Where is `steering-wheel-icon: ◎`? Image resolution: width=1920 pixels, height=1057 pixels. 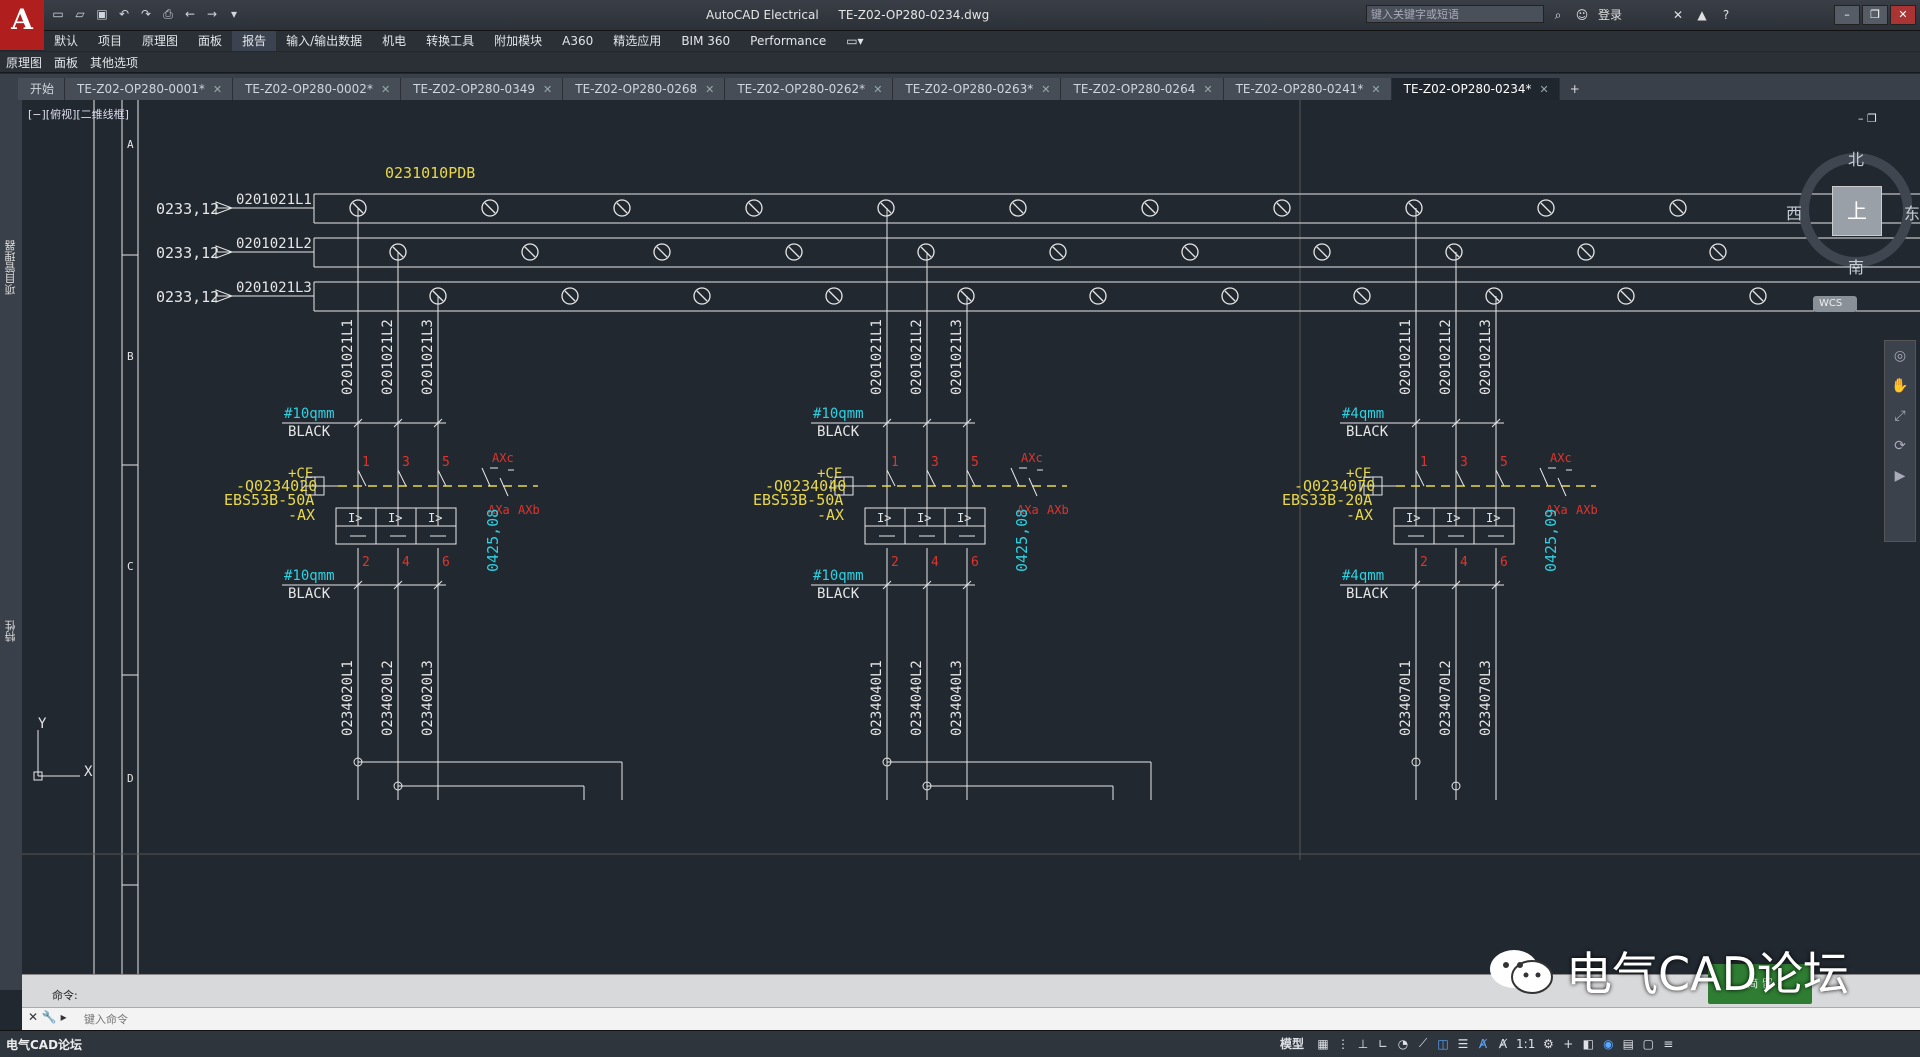 steering-wheel-icon: ◎ is located at coordinates (1900, 356).